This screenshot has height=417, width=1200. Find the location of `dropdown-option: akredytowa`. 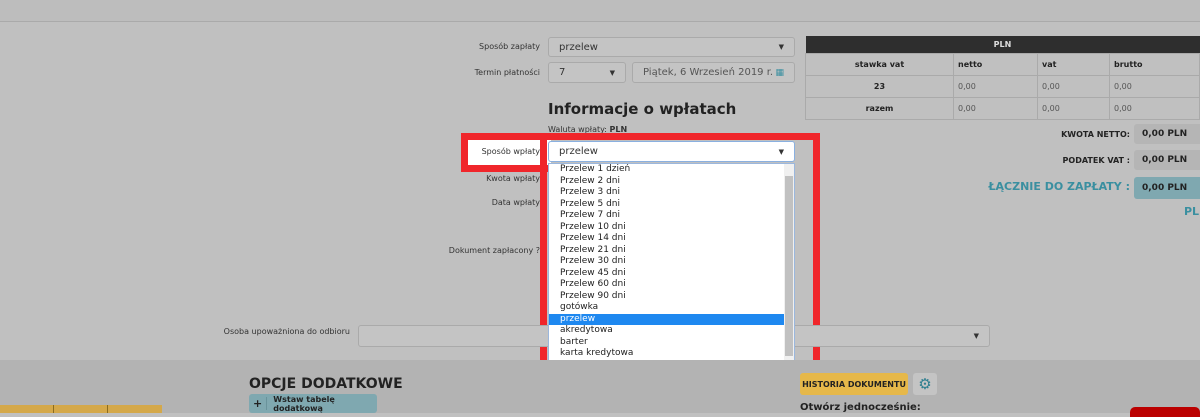

dropdown-option: akredytowa is located at coordinates (671, 331).